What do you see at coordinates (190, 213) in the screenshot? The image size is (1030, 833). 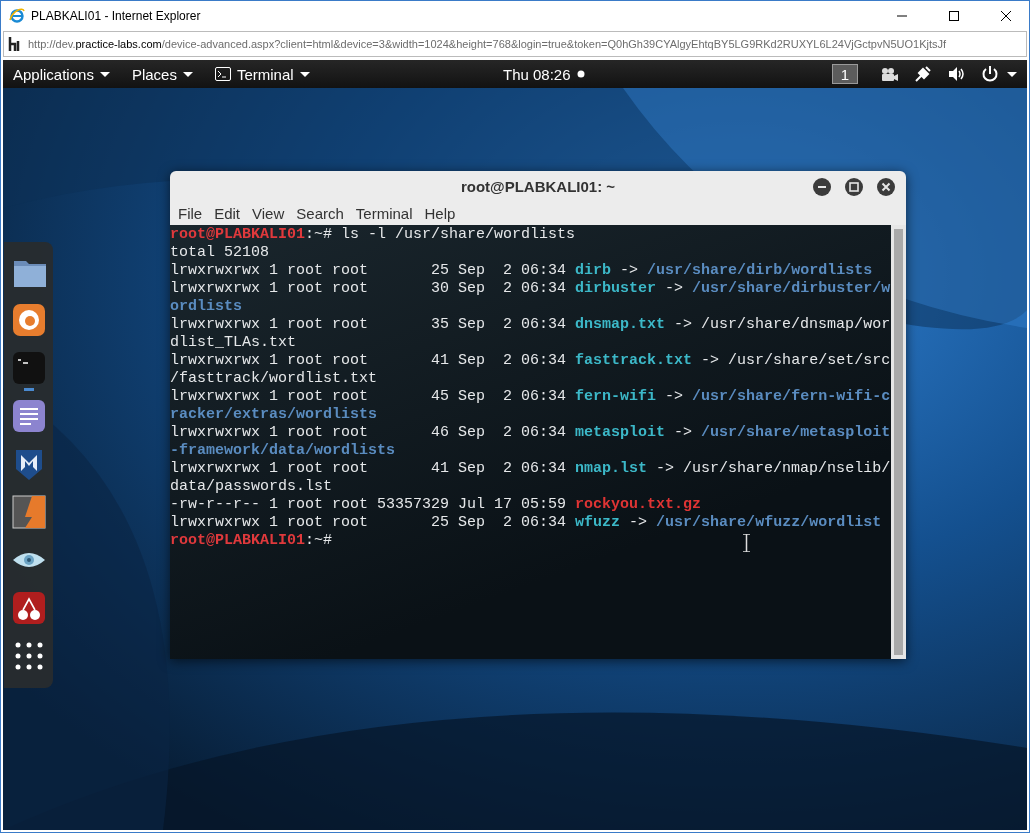 I see `menu-item: File` at bounding box center [190, 213].